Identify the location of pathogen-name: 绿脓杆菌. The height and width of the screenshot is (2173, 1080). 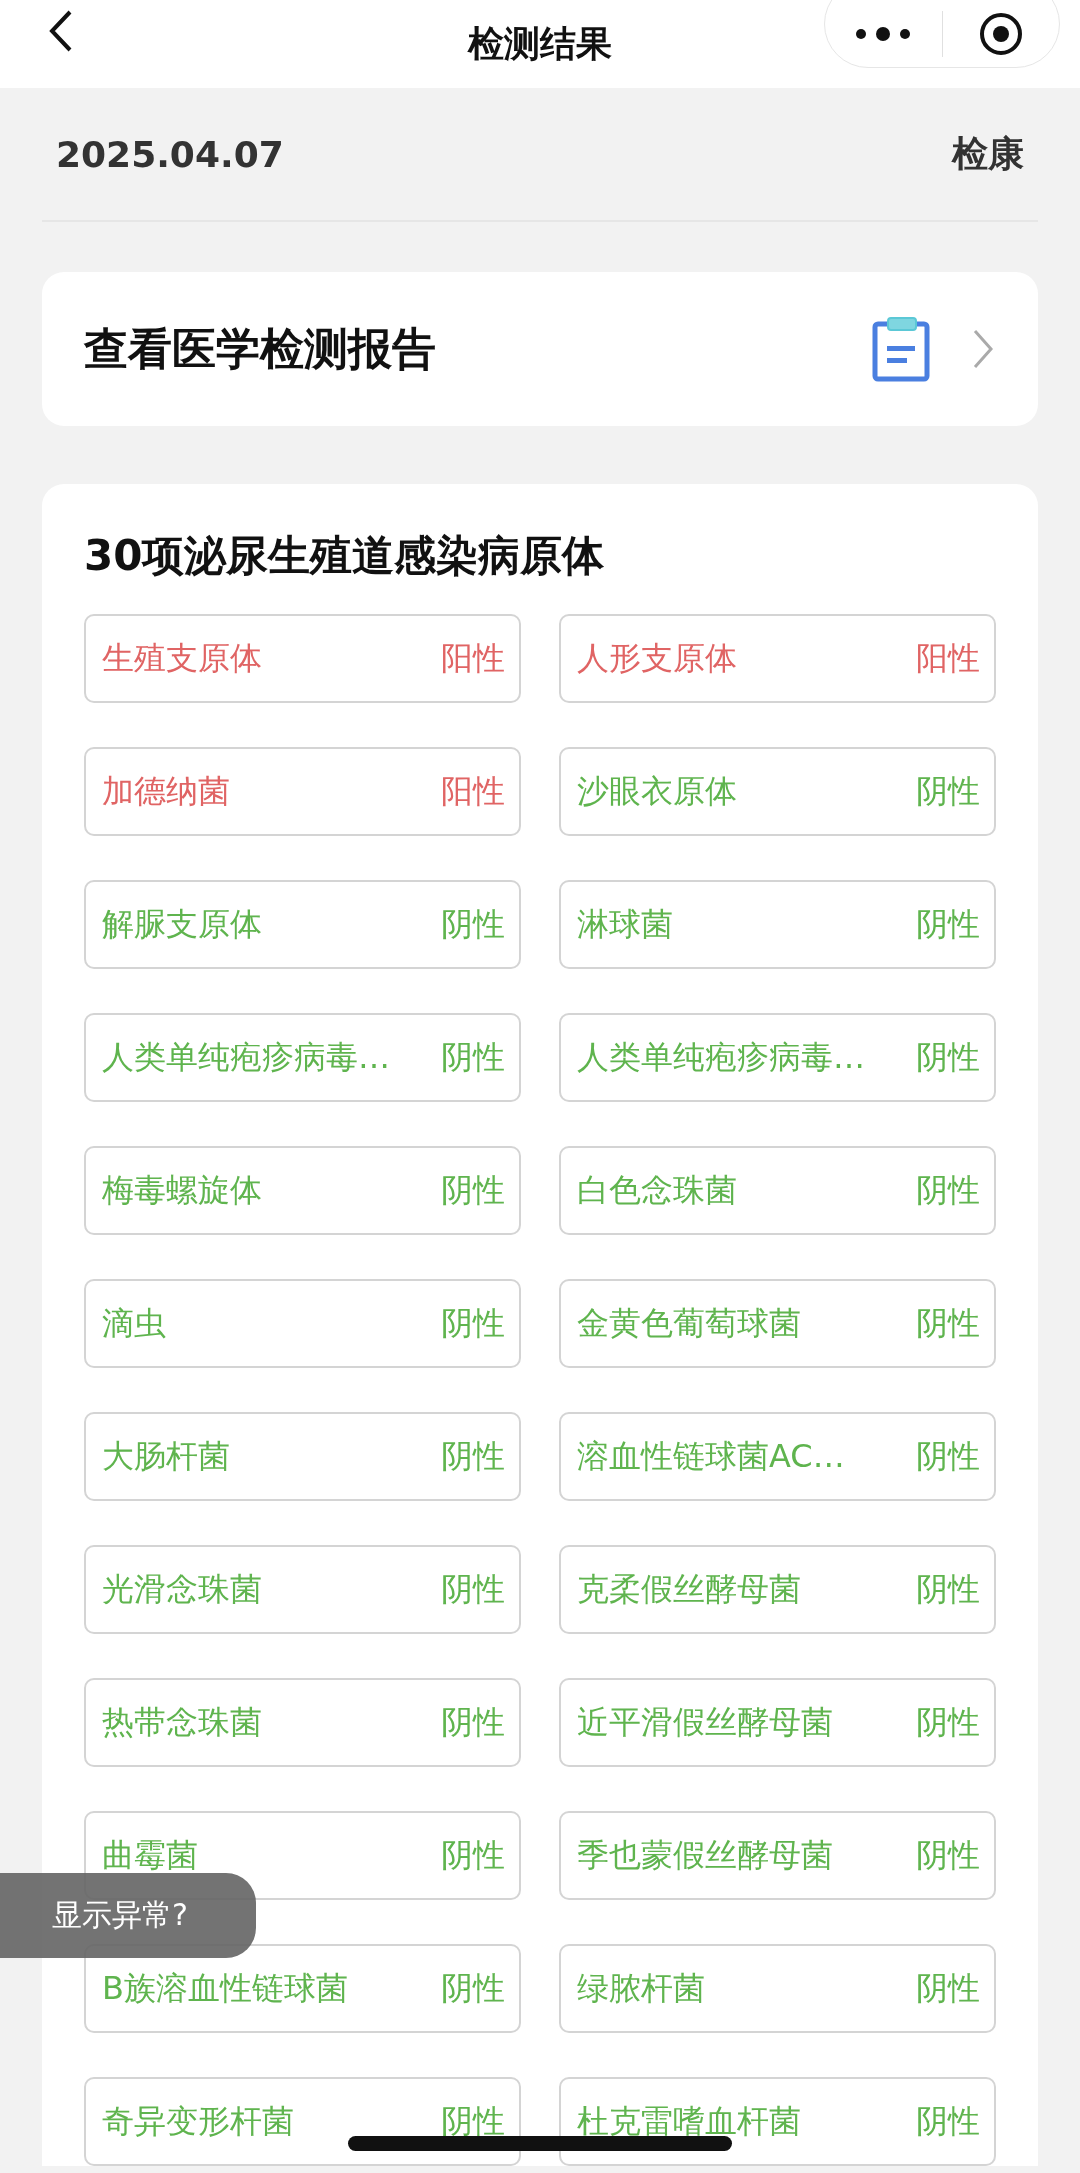
(641, 1988).